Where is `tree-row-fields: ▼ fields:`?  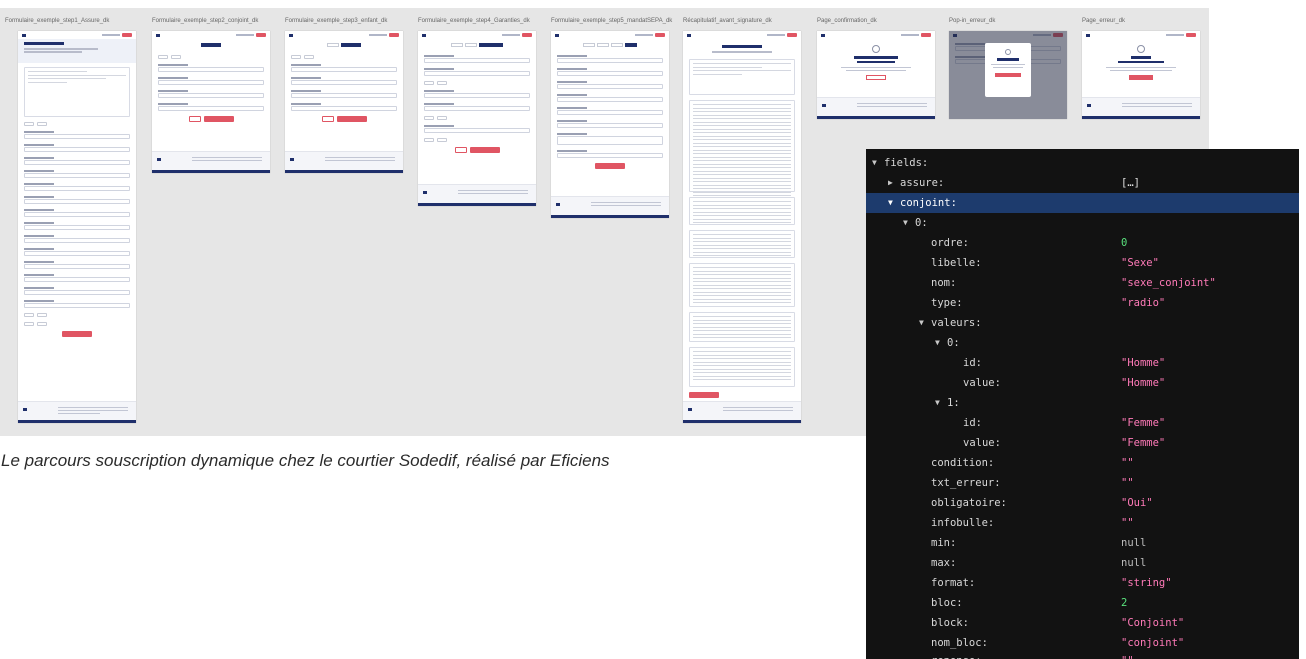
tree-row-fields: ▼ fields: is located at coordinates (1082, 163).